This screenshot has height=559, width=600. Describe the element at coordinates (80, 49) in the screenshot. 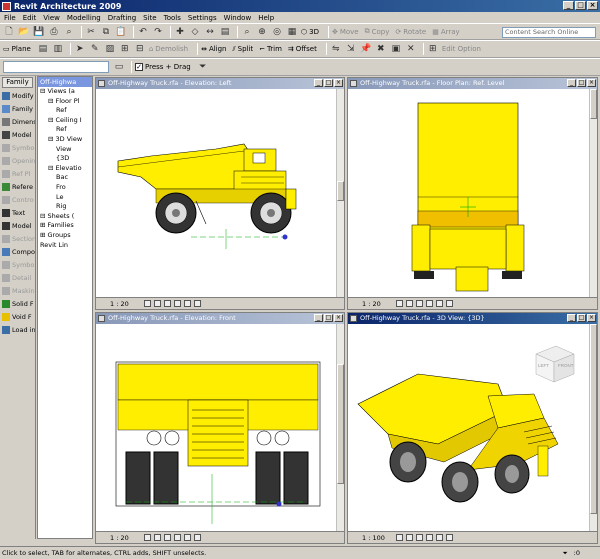

I see `select-icon: ➤` at that location.